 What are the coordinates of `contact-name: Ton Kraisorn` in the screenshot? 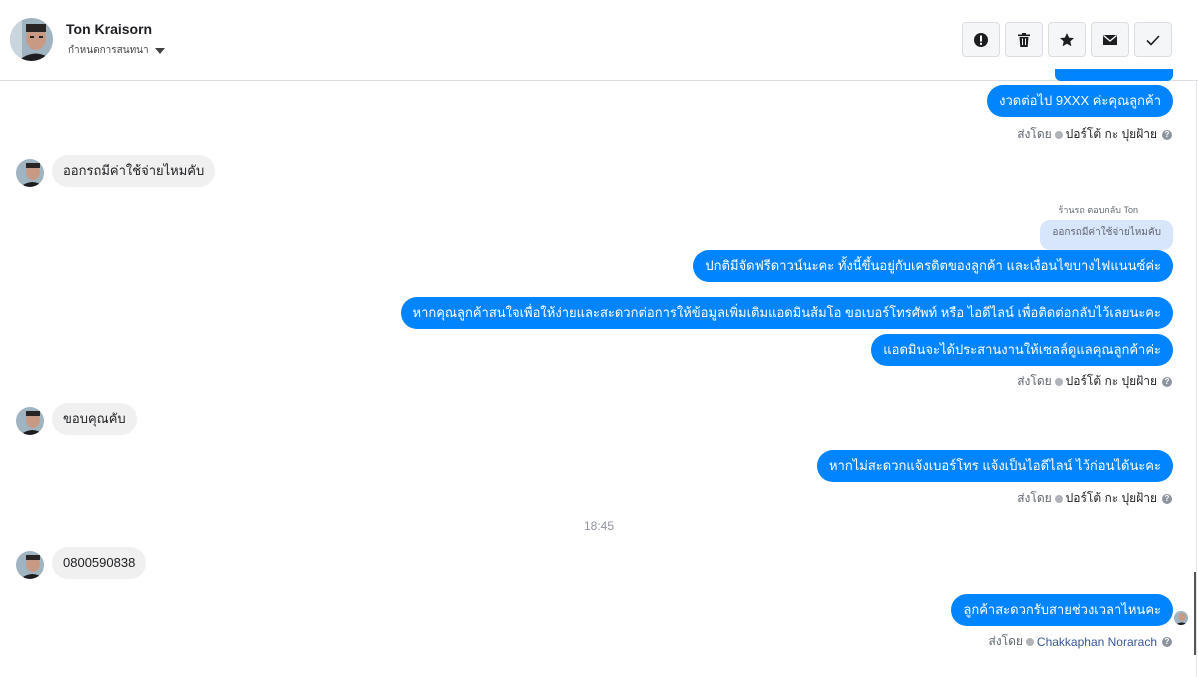 It's located at (109, 29).